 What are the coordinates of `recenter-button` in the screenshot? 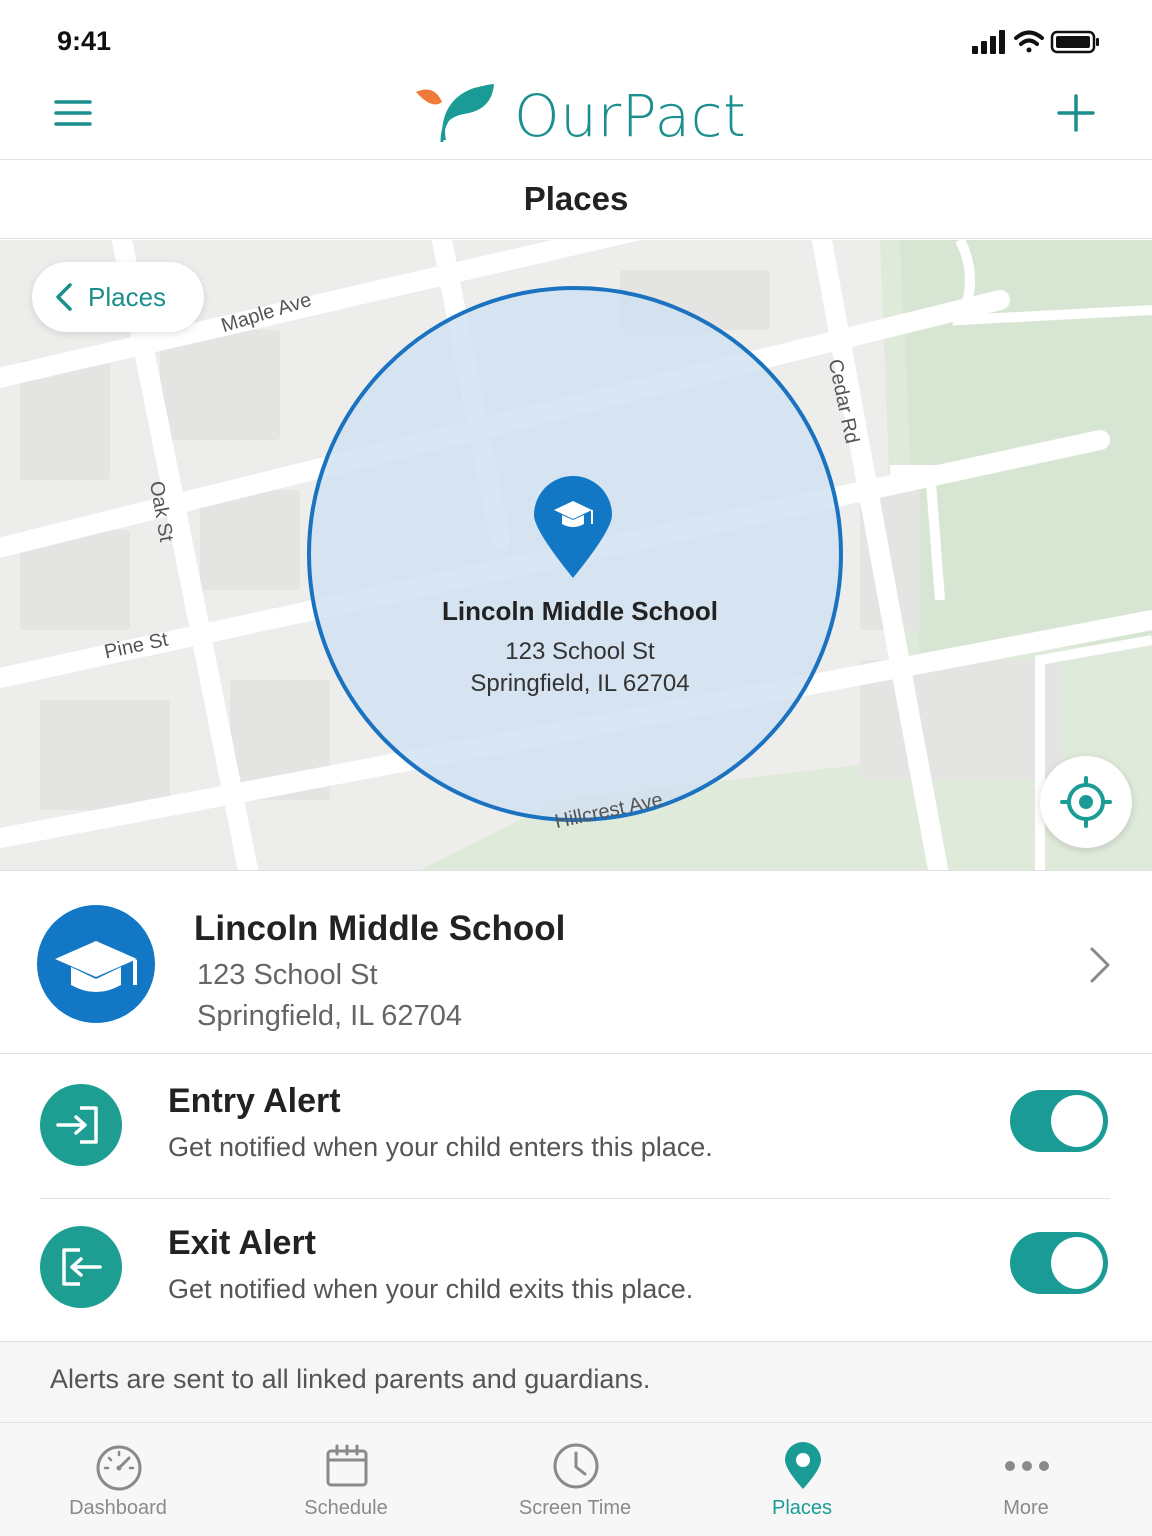 It's located at (1086, 802).